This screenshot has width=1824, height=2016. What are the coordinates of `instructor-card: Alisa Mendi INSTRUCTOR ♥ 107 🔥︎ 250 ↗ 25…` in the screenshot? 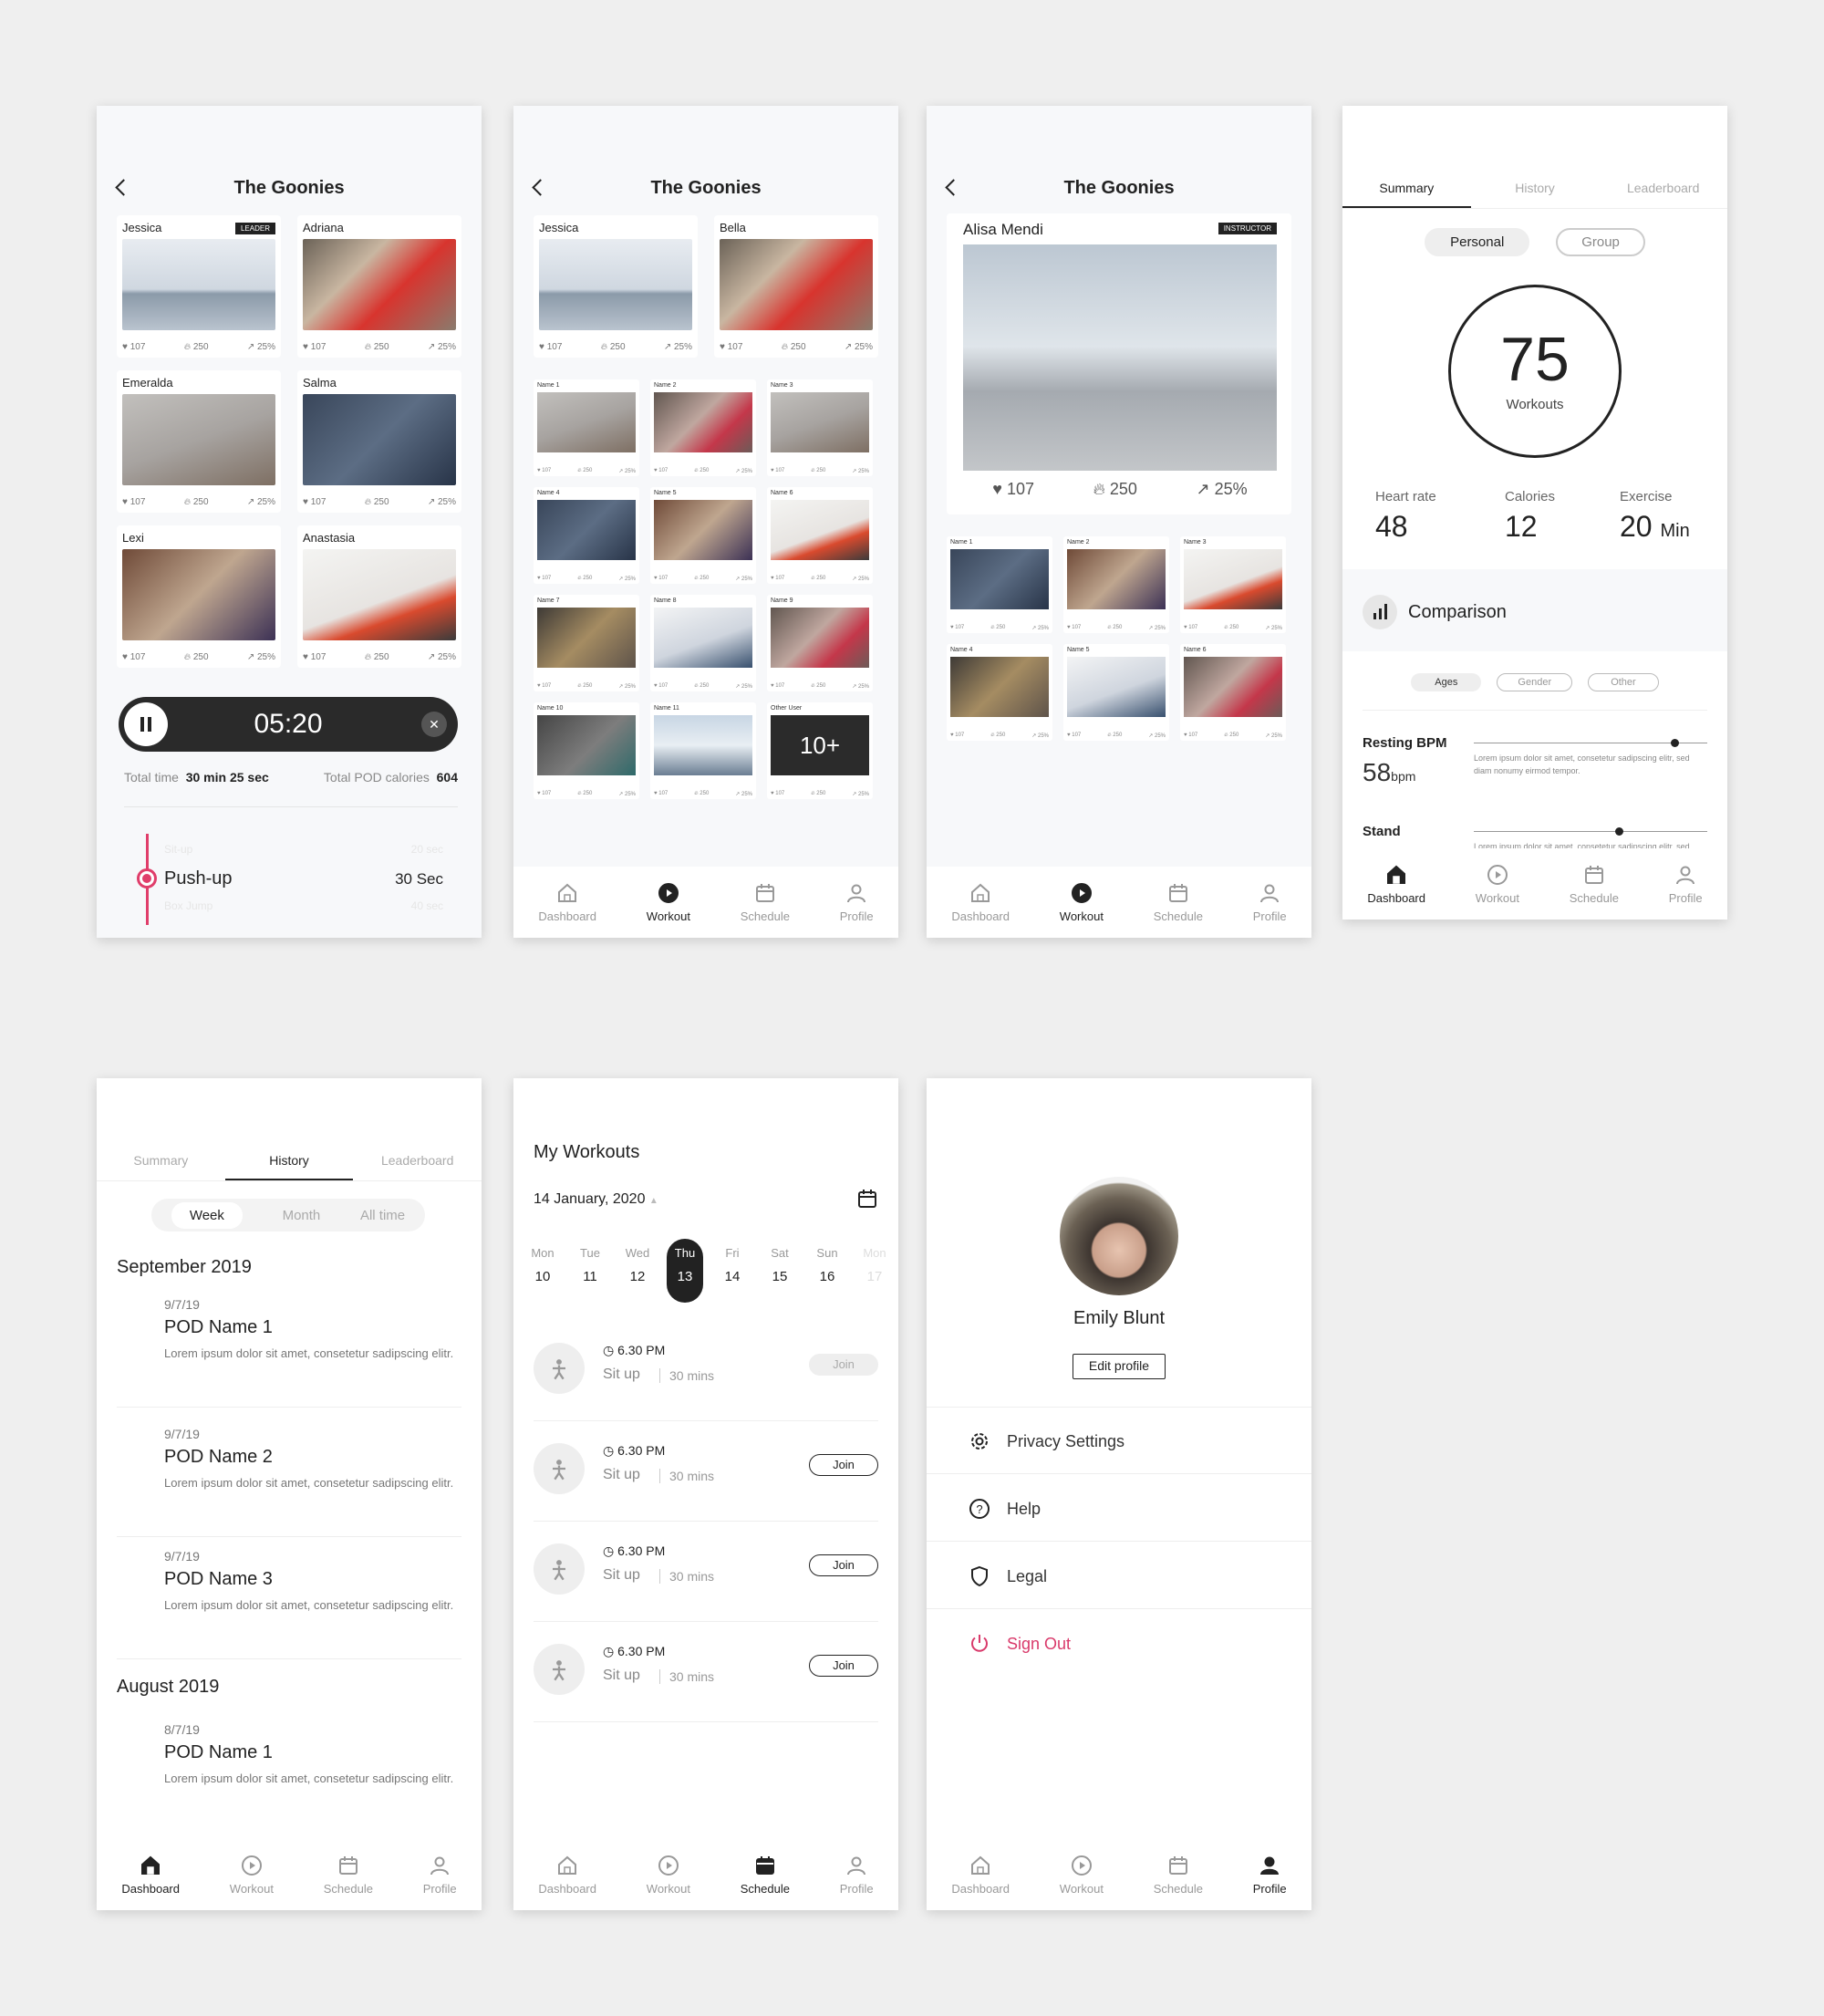 It's located at (1119, 363).